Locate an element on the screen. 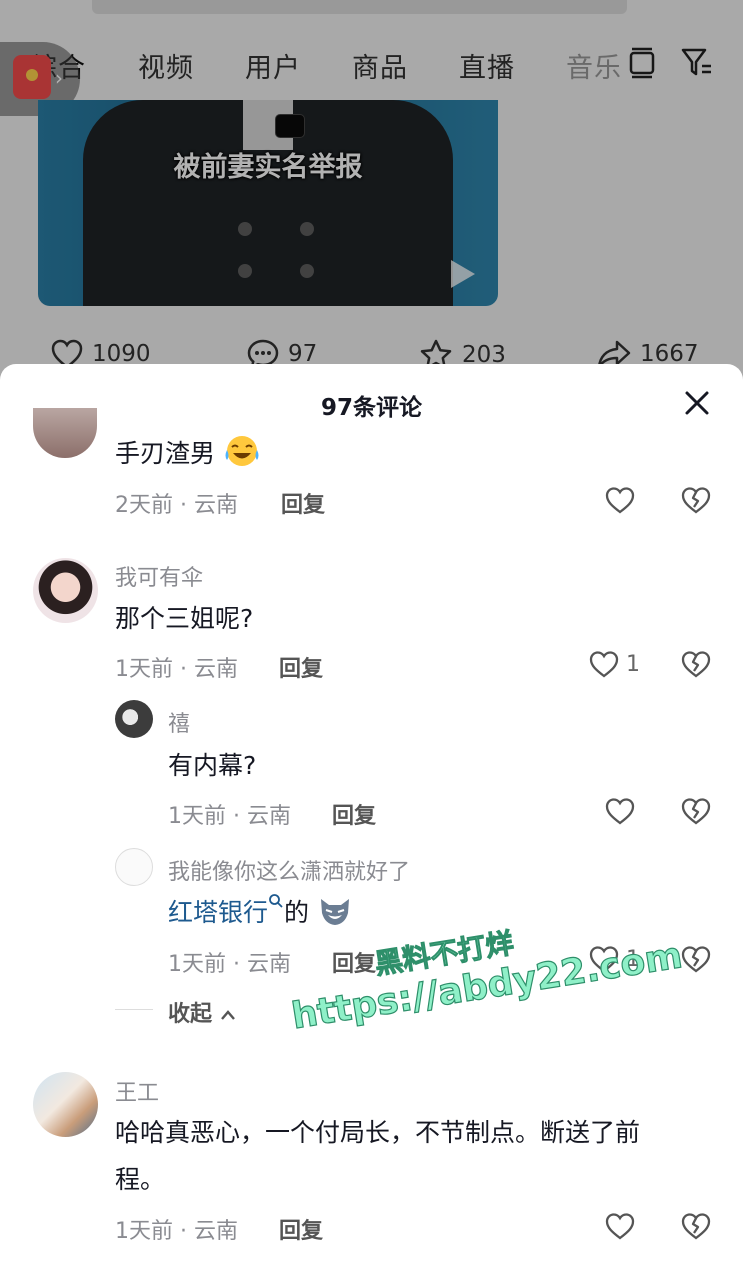 The height and width of the screenshot is (1280, 743). comment-text: 有内幕? is located at coordinates (212, 765).